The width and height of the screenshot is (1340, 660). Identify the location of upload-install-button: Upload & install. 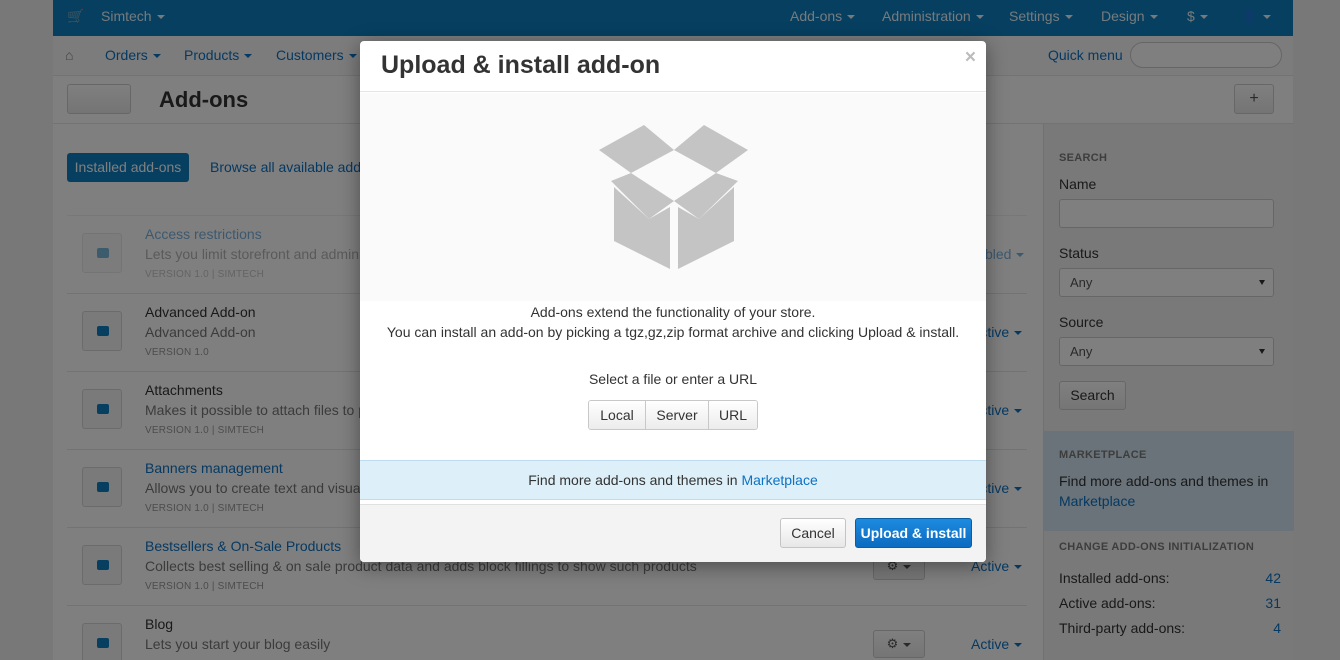
(913, 533).